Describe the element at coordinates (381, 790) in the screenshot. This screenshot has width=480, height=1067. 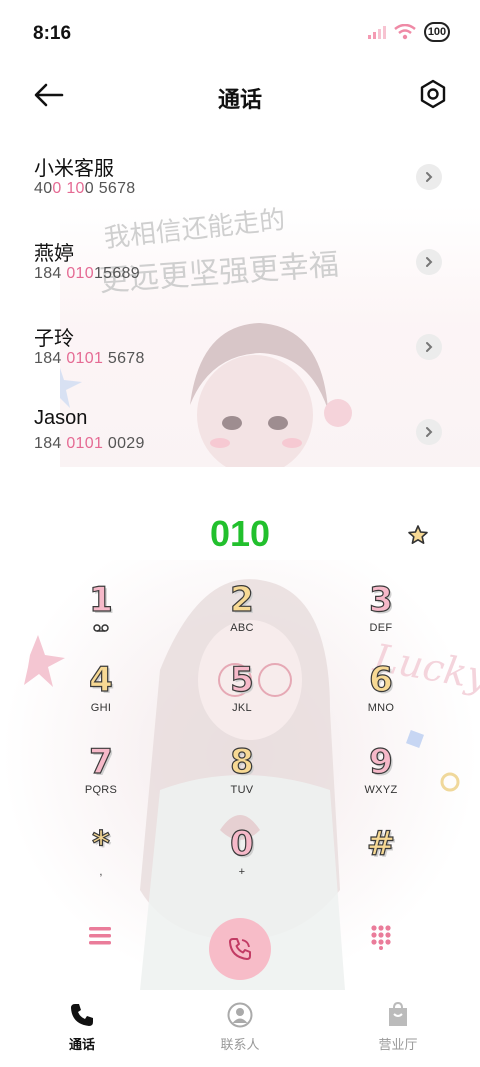
I see `key-letters: WXYZ` at that location.